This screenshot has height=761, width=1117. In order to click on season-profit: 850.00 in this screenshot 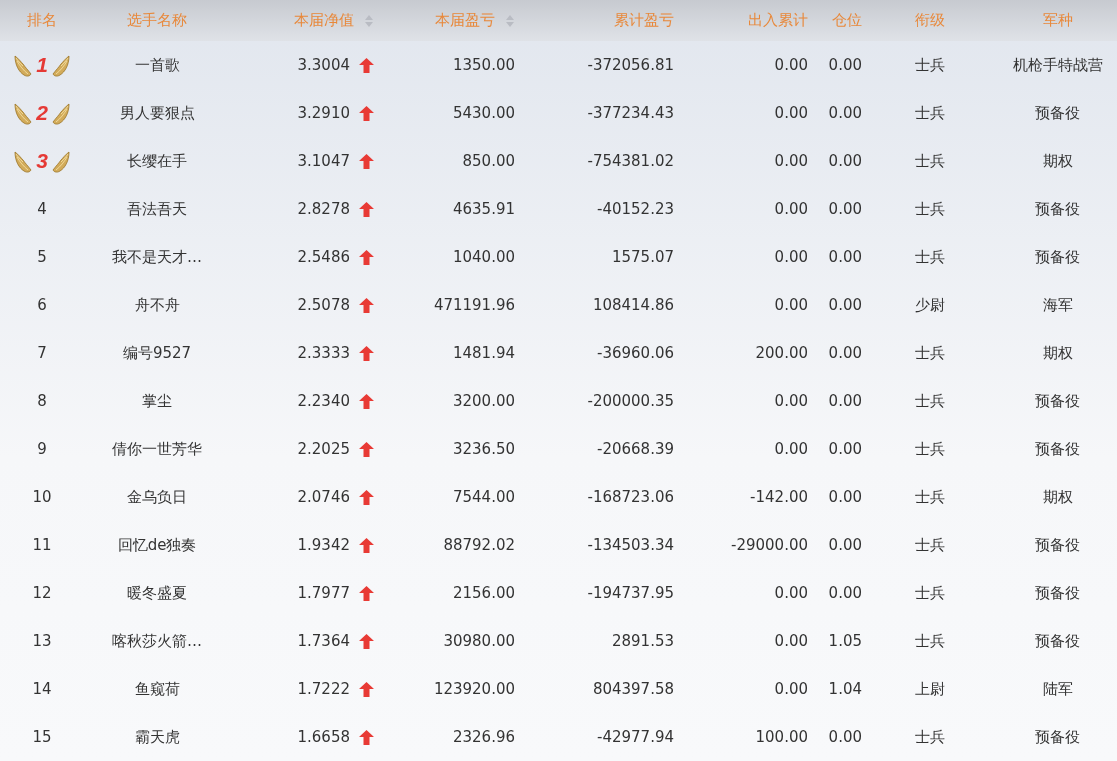, I will do `click(488, 161)`.